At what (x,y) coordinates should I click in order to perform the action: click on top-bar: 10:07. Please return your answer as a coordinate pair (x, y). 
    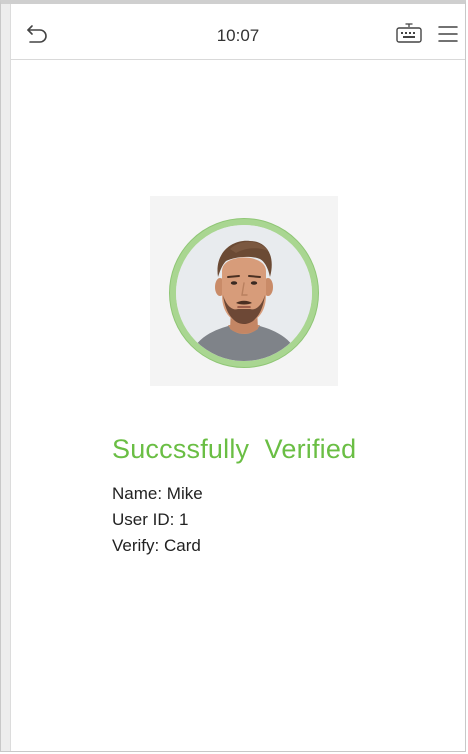
    Looking at the image, I should click on (238, 32).